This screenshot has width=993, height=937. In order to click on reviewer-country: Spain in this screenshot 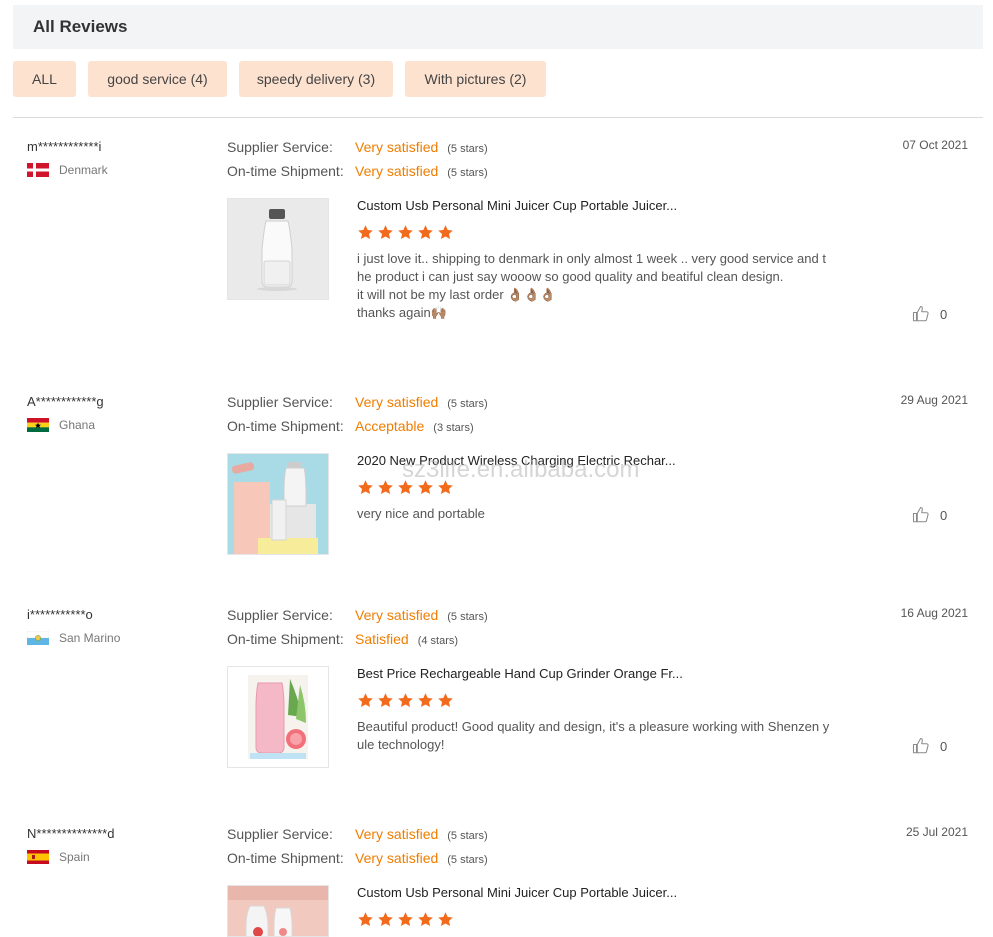, I will do `click(58, 857)`.